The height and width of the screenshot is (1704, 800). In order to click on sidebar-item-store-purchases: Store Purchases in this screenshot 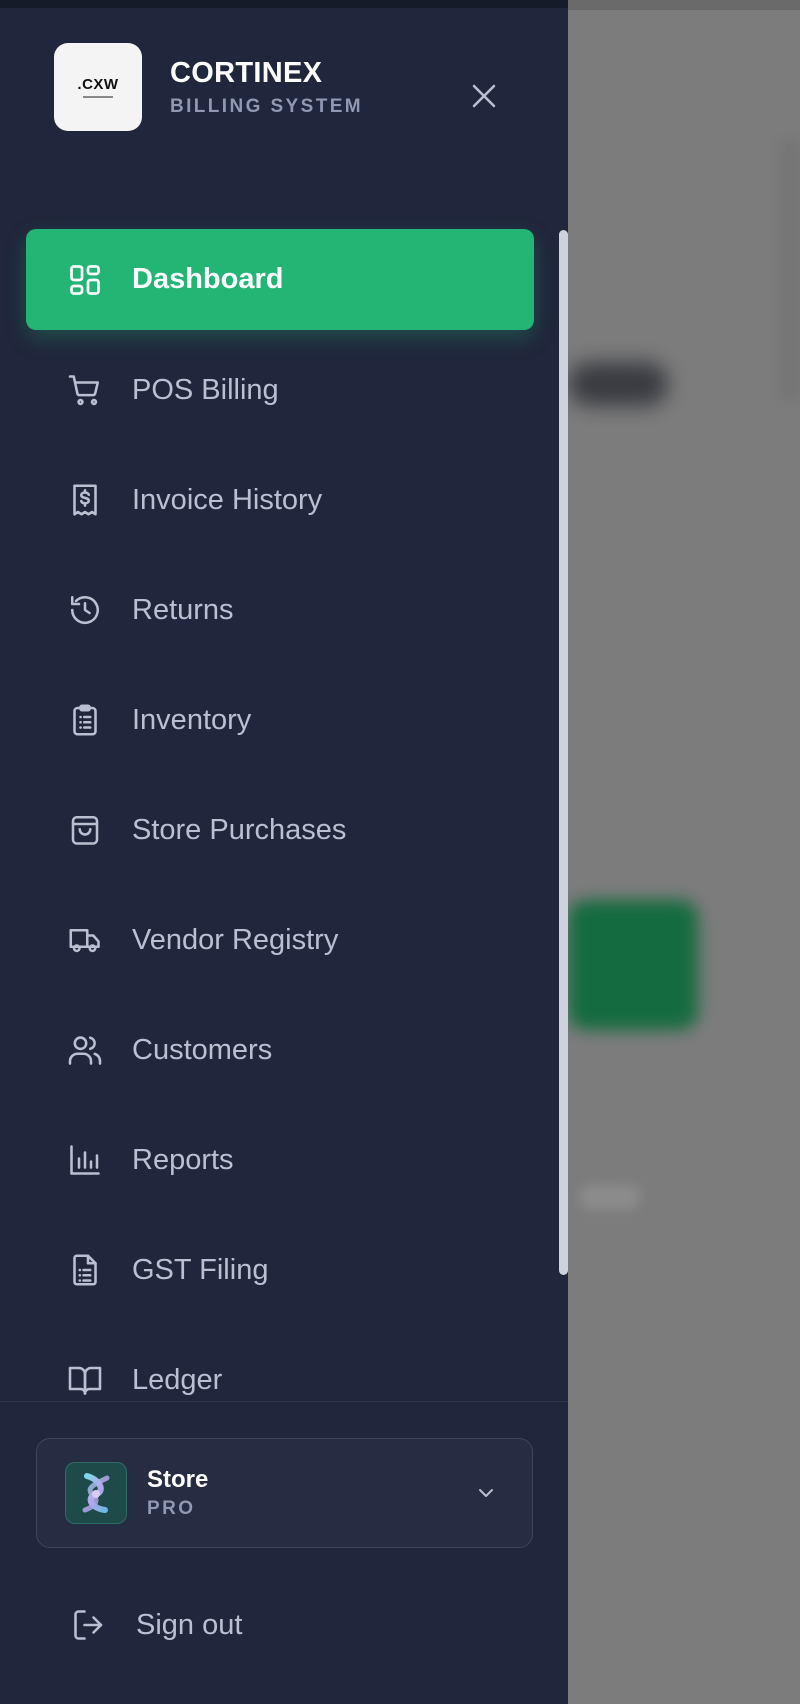, I will do `click(280, 830)`.